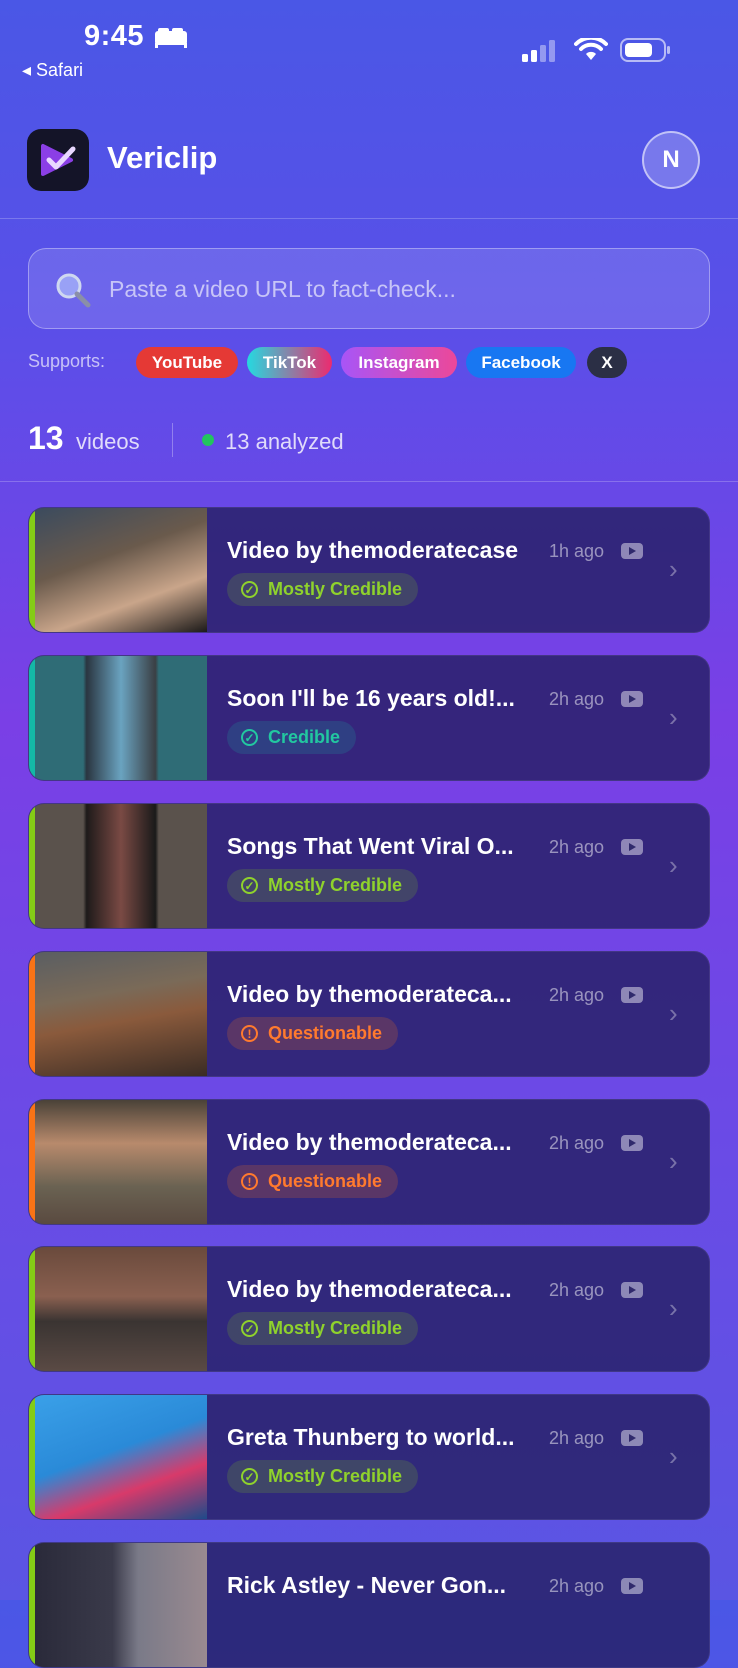  Describe the element at coordinates (162, 157) in the screenshot. I see `app-title: Vericlip` at that location.